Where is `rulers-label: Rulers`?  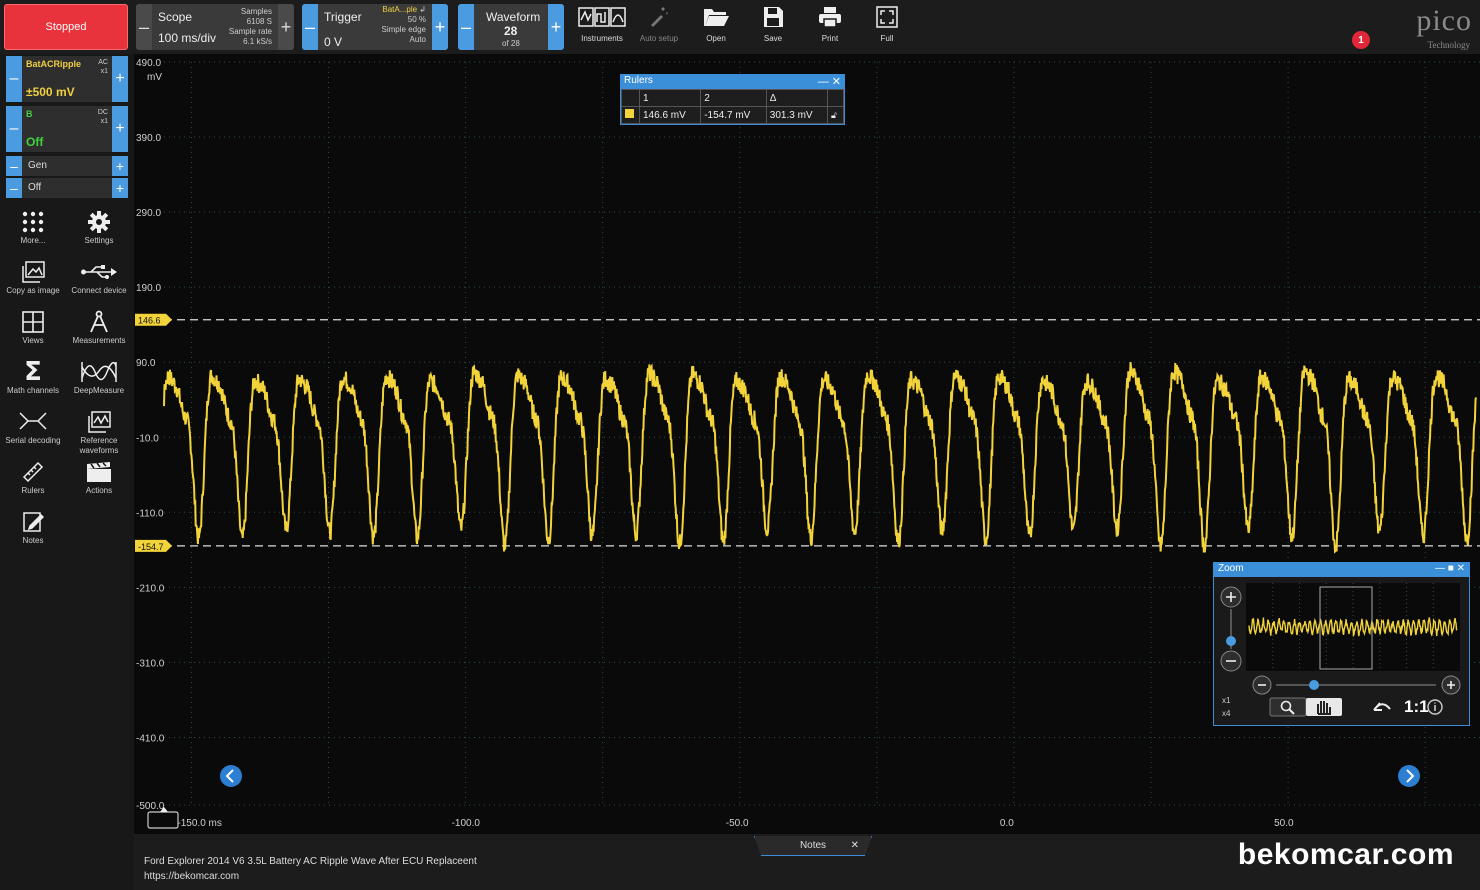
rulers-label: Rulers is located at coordinates (33, 490).